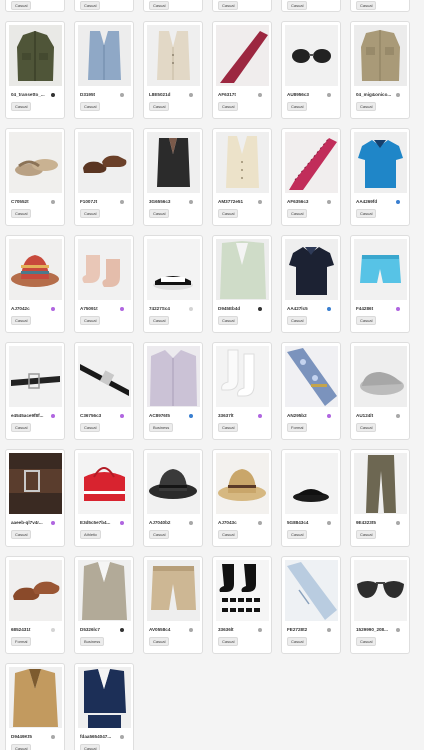 This screenshot has width=424, height=750. I want to click on item-card: D3195t Casual, so click(104, 70).